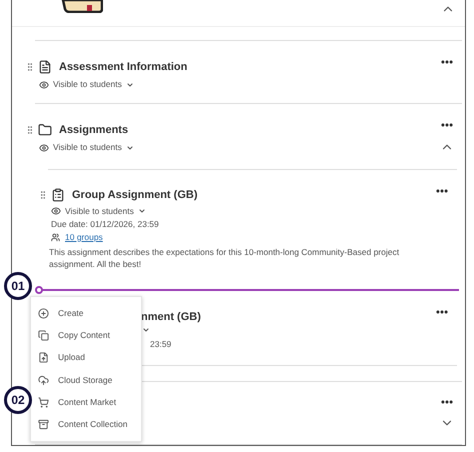 This screenshot has height=452, width=474. What do you see at coordinates (105, 224) in the screenshot?
I see `due-date: Due date: 01/12/2026, 23:59` at bounding box center [105, 224].